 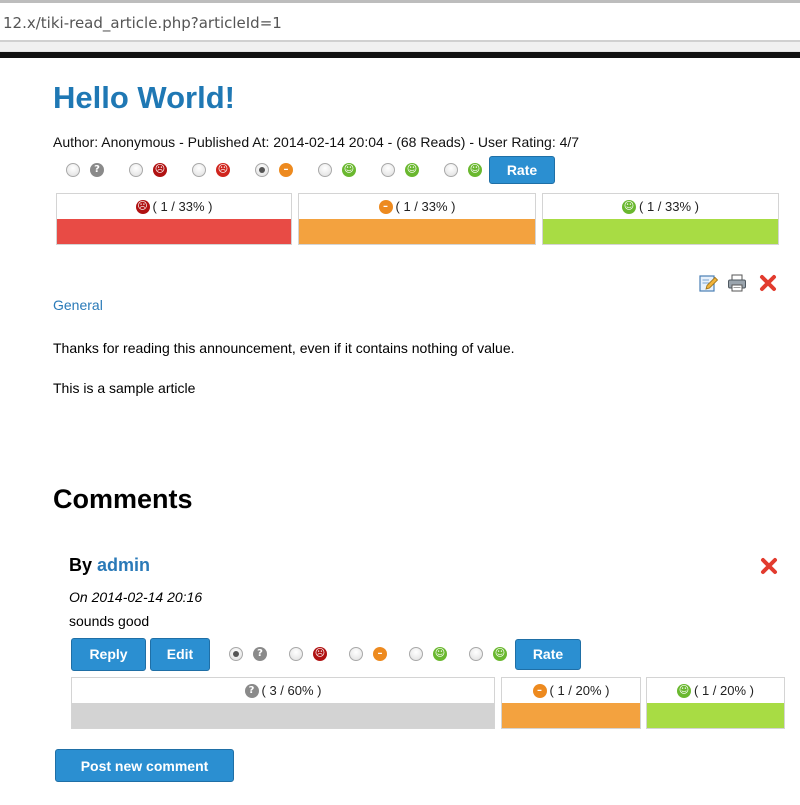 I want to click on url-text: 12.x/tiki-read_article.php?articleId=1, so click(x=142, y=23).